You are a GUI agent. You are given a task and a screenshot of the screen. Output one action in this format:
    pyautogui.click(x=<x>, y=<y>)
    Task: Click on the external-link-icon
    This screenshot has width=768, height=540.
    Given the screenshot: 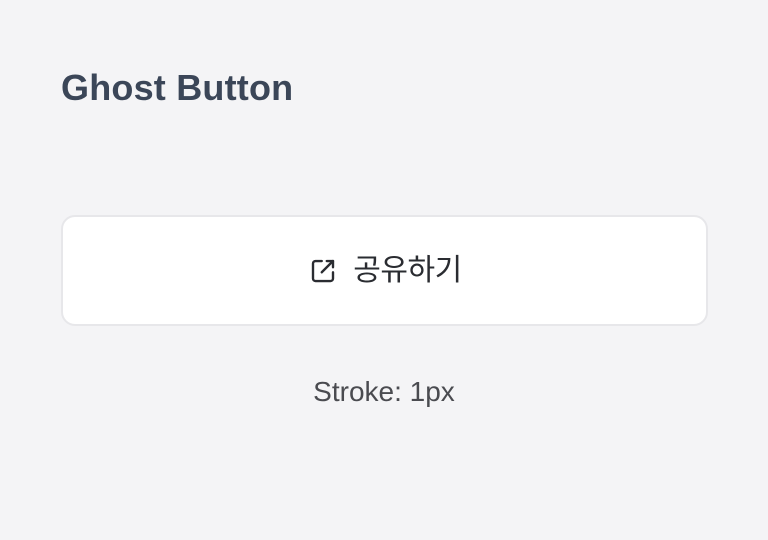 What is the action you would take?
    pyautogui.click(x=323, y=271)
    